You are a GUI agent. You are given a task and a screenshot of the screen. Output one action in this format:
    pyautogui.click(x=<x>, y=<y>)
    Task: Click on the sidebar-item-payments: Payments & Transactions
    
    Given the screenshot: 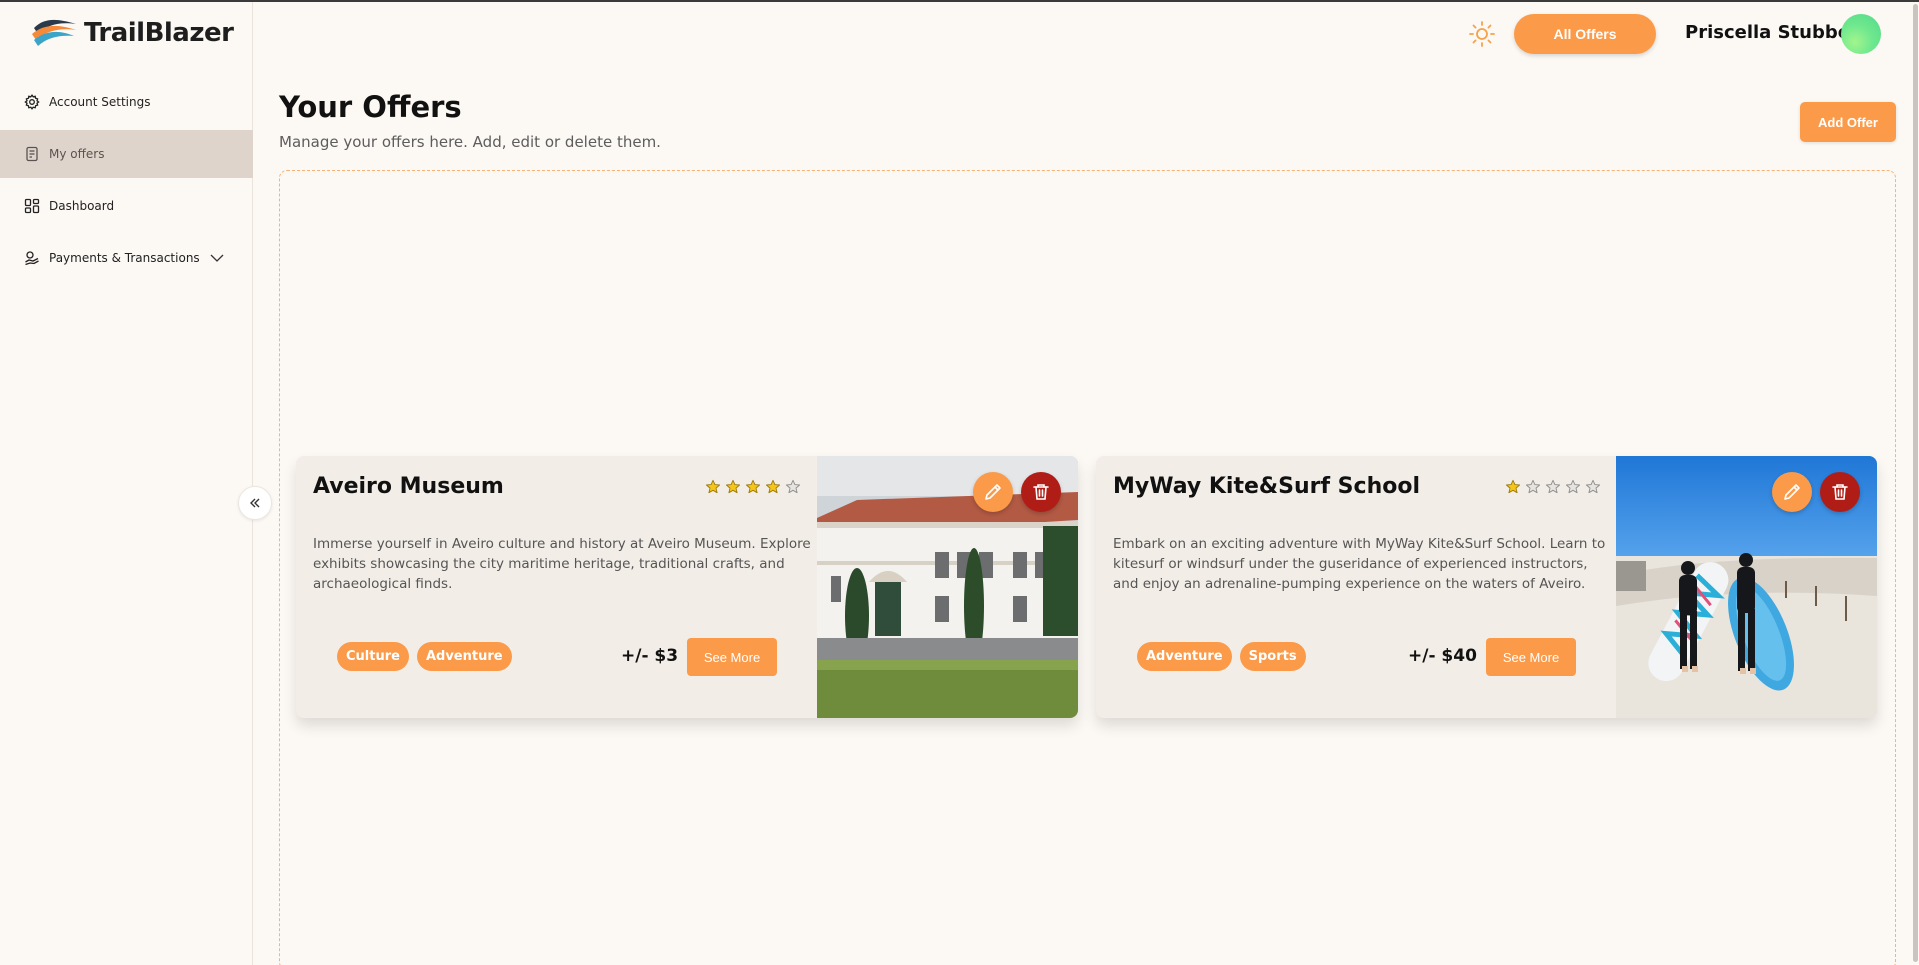 What is the action you would take?
    pyautogui.click(x=126, y=258)
    